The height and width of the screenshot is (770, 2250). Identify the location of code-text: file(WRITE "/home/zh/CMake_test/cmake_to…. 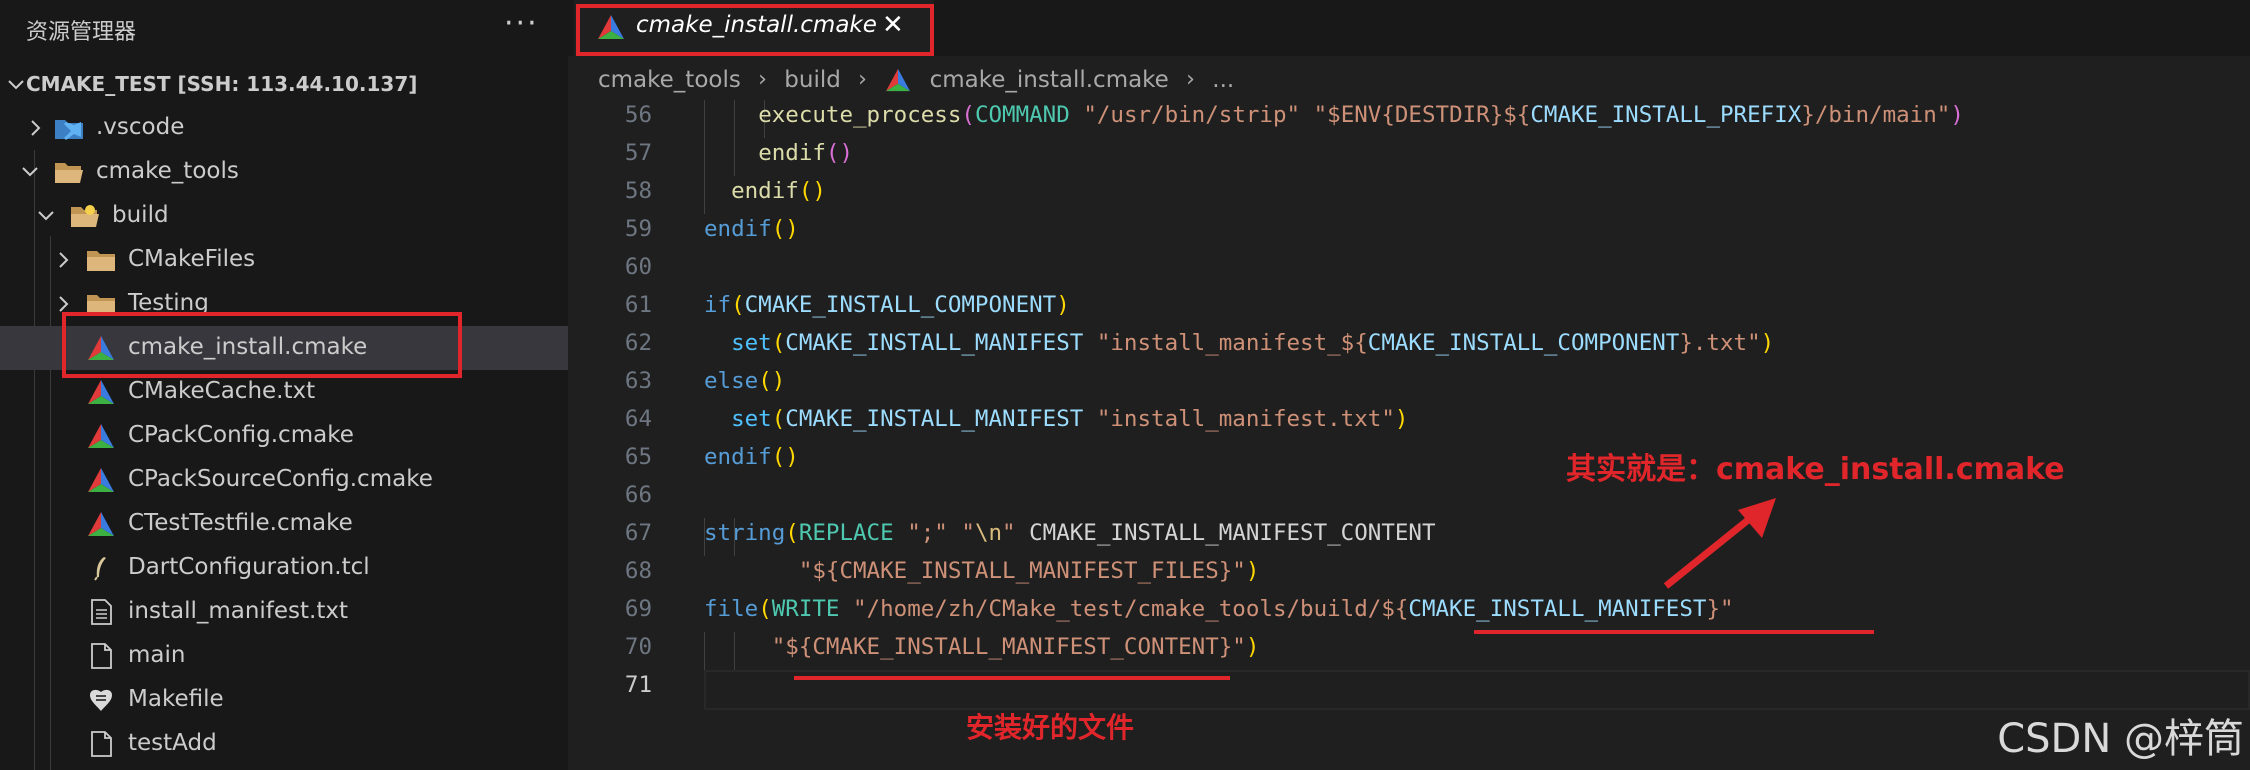
(1219, 609).